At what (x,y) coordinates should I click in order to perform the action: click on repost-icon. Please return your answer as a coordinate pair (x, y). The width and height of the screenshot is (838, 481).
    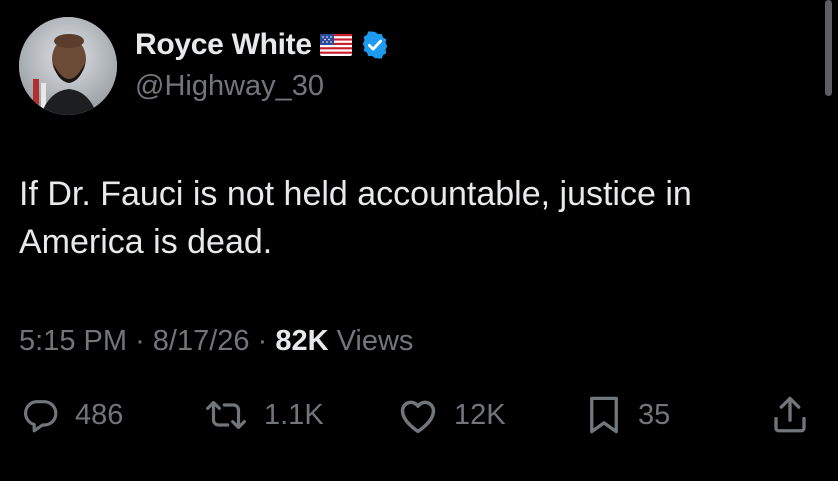
    Looking at the image, I should click on (226, 415).